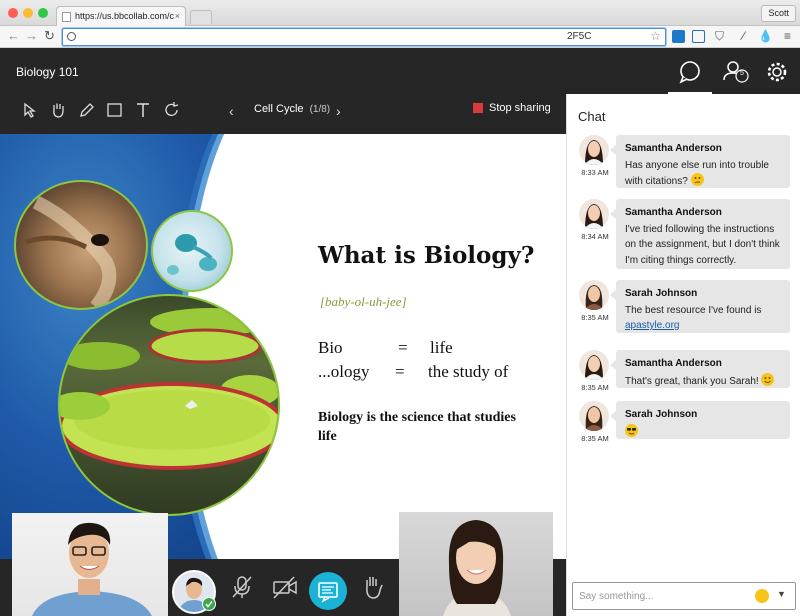  I want to click on pointer-tool-icon, so click(30, 110).